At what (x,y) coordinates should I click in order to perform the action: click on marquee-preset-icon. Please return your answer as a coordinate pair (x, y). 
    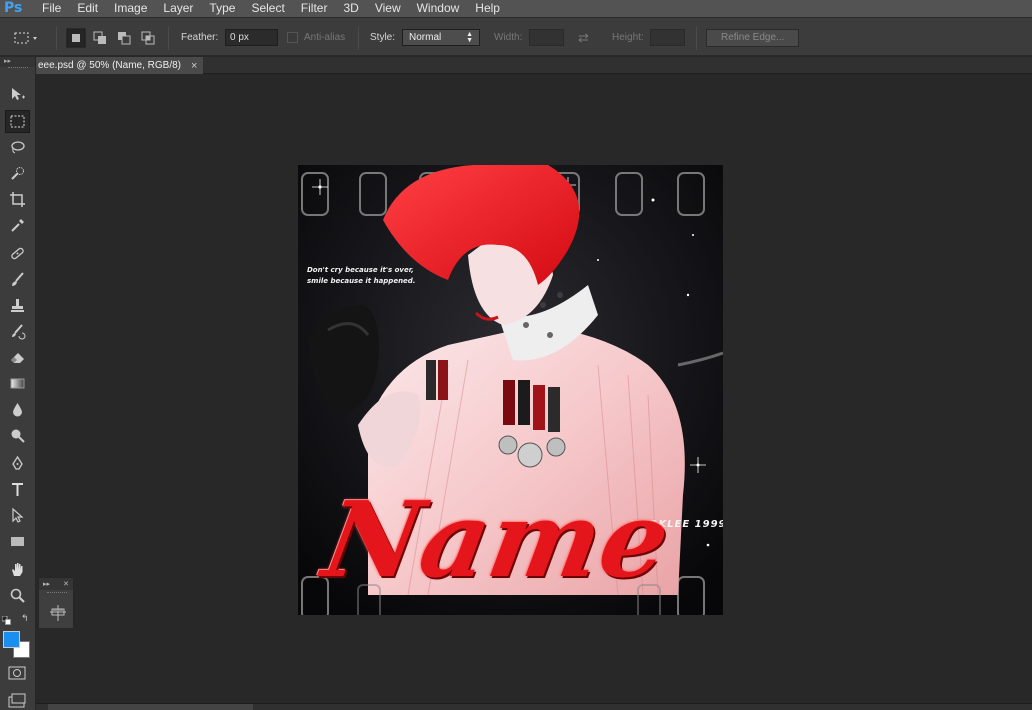
    Looking at the image, I should click on (25, 37).